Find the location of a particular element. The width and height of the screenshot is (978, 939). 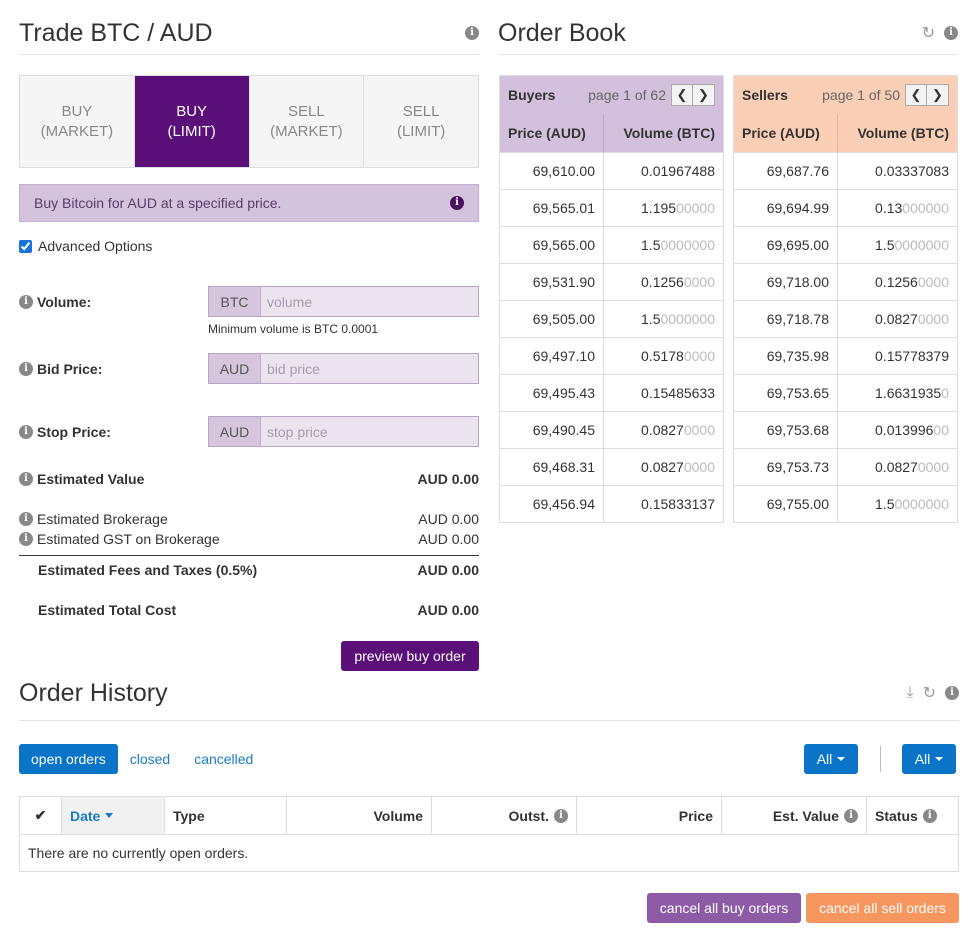

table-row: 69,753.65 1.6631935 0 is located at coordinates (845, 392).